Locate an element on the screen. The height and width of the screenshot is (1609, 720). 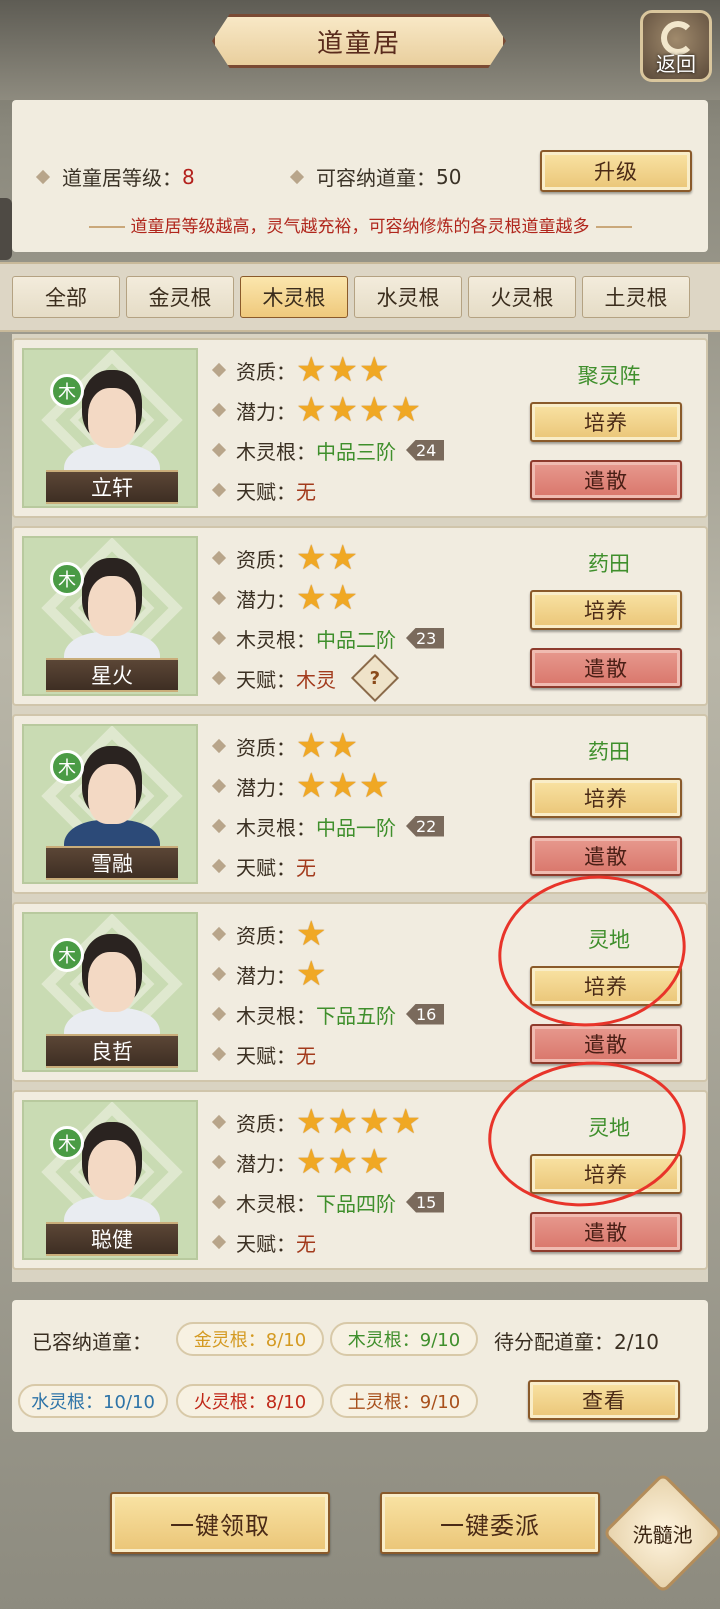
capacity-label: 可容纳道童： is located at coordinates (376, 178).